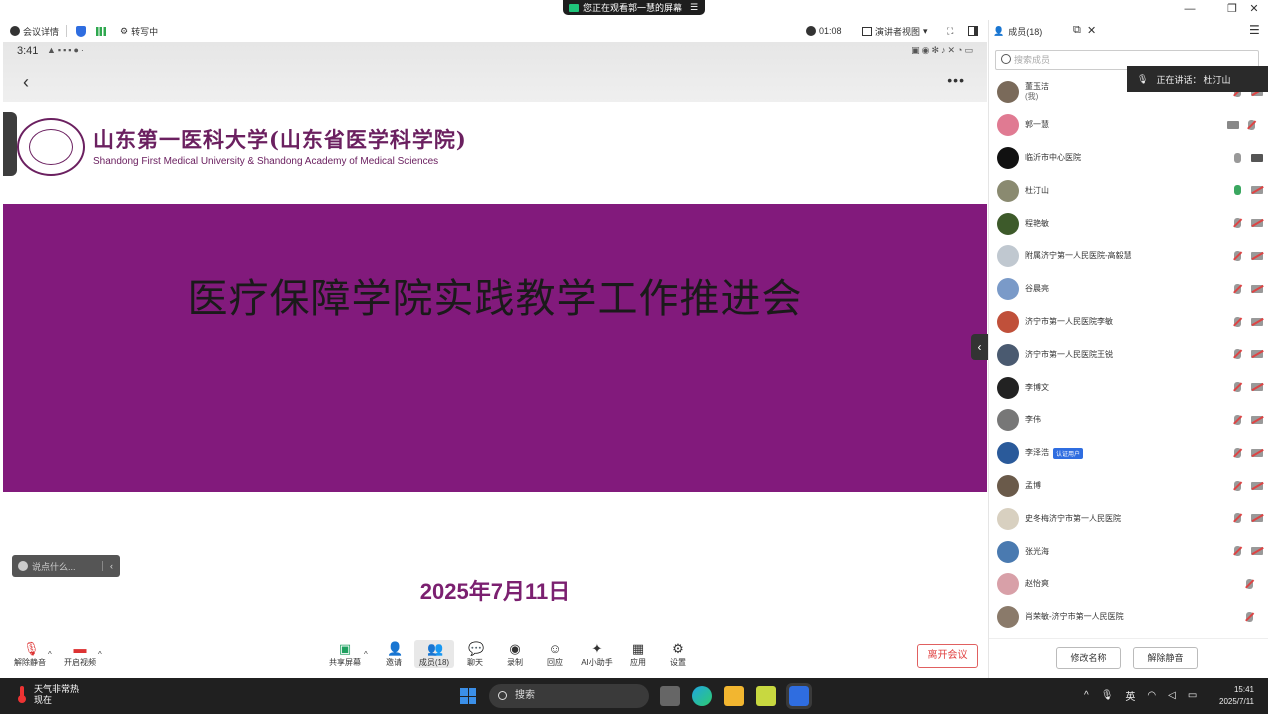 This screenshot has width=1268, height=714. I want to click on transcribe-status: ⚙ 转写中, so click(139, 31).